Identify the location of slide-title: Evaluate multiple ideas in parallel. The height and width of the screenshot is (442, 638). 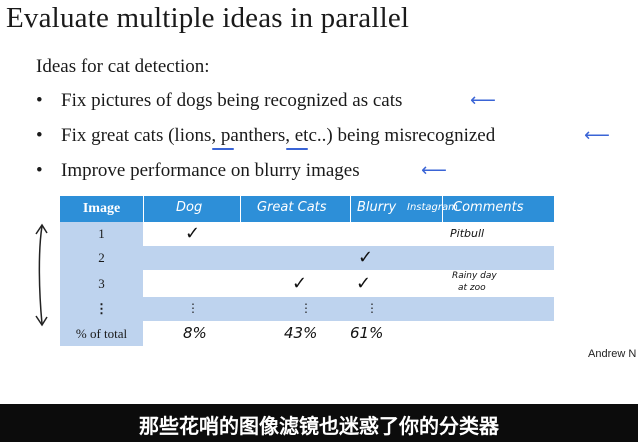
(208, 18).